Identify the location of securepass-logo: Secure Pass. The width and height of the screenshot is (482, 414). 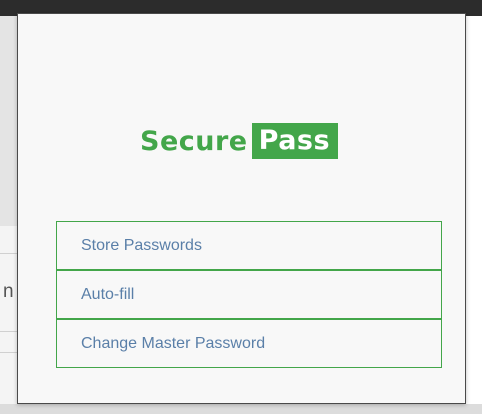
(239, 141).